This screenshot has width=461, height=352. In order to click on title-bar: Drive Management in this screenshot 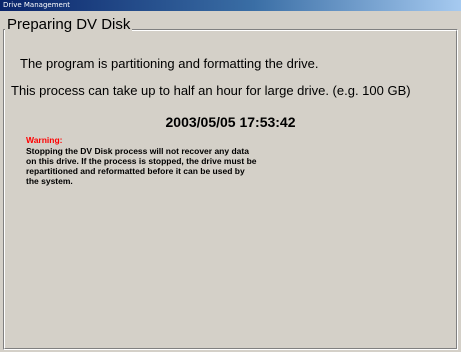, I will do `click(230, 5)`.